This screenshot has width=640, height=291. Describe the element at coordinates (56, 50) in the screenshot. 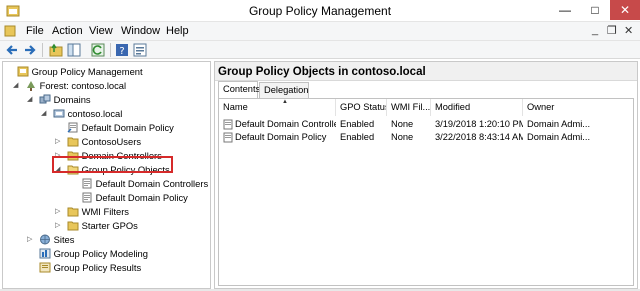

I see `up-folder-icon` at that location.